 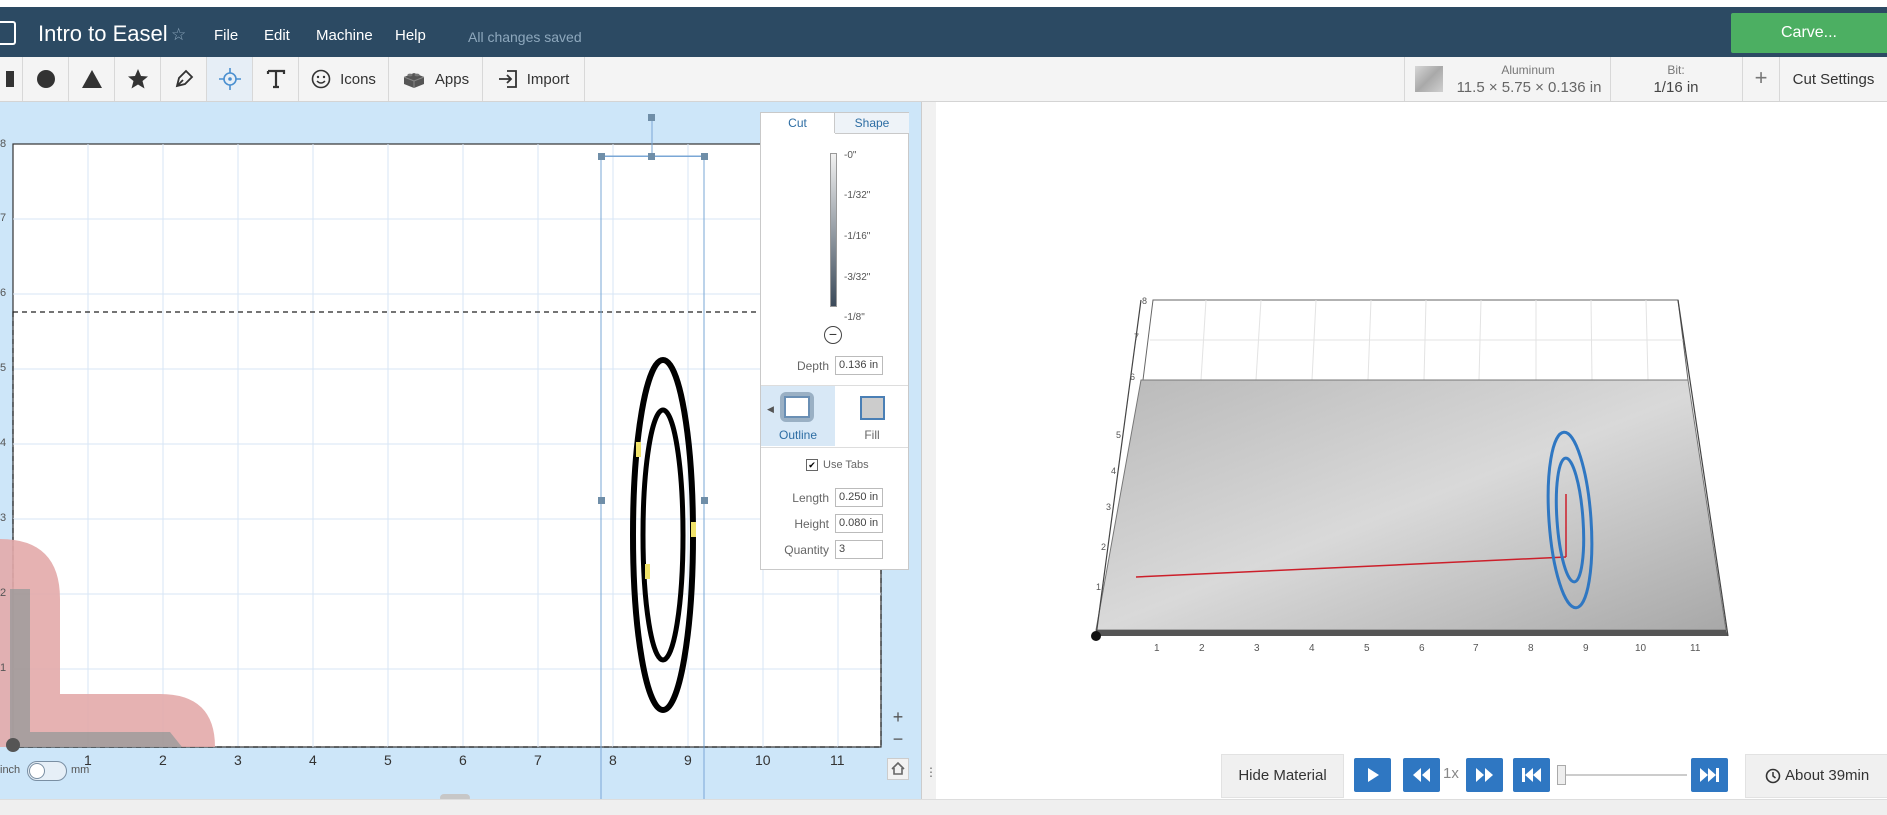 What do you see at coordinates (834, 447) in the screenshot?
I see `divider` at bounding box center [834, 447].